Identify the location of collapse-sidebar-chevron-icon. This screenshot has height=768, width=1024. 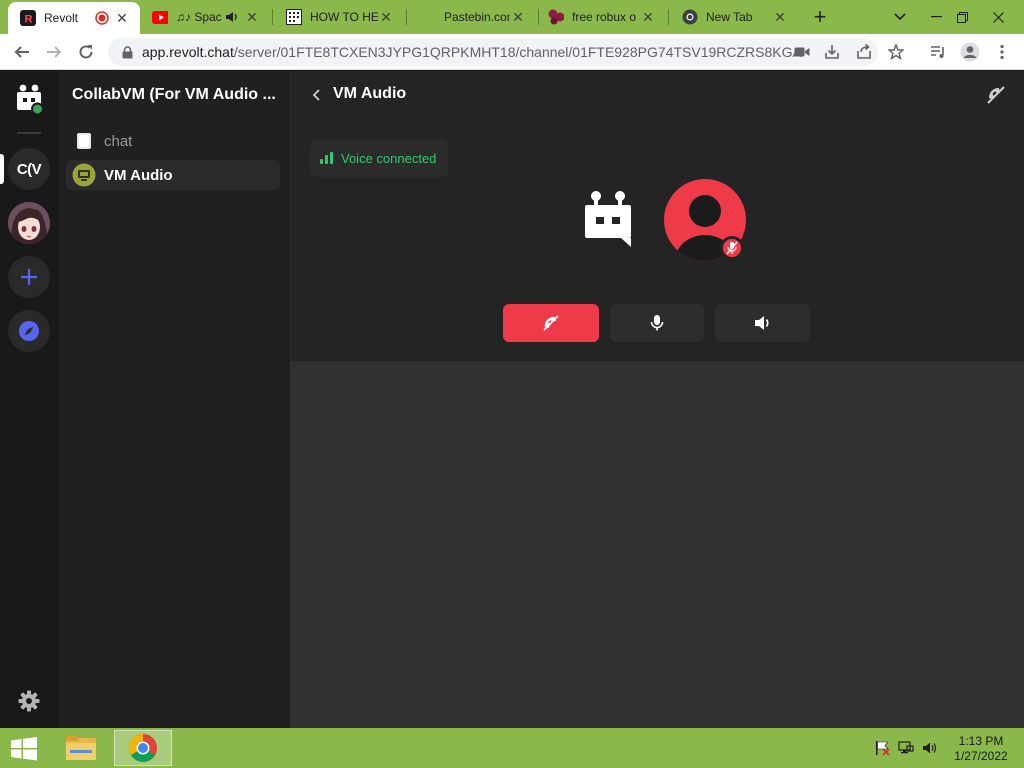
(316, 95).